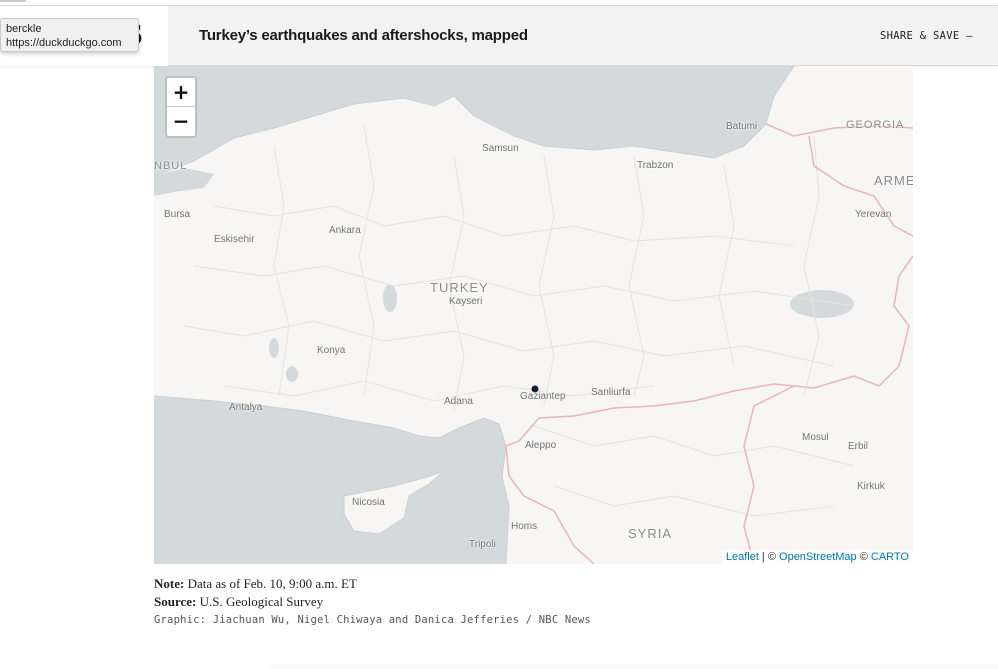 Image resolution: width=998 pixels, height=669 pixels. What do you see at coordinates (541, 445) in the screenshot?
I see `city-label-aleppo: Aleppo` at bounding box center [541, 445].